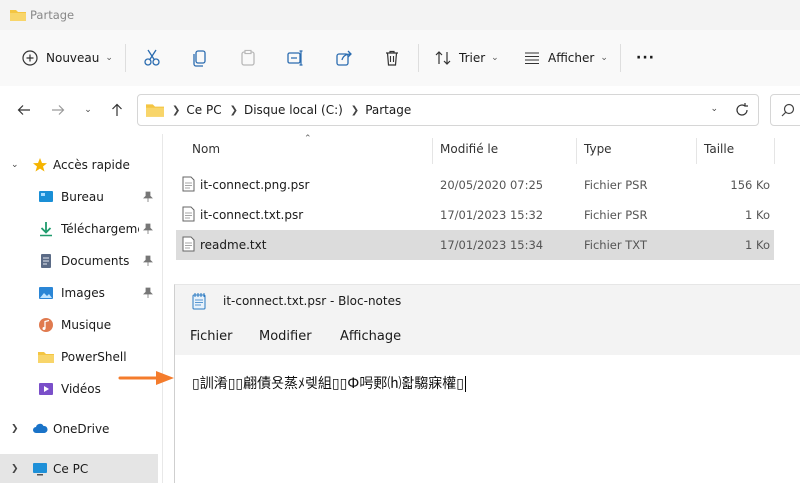 The width and height of the screenshot is (800, 483). Describe the element at coordinates (200, 58) in the screenshot. I see `copy-icon` at that location.